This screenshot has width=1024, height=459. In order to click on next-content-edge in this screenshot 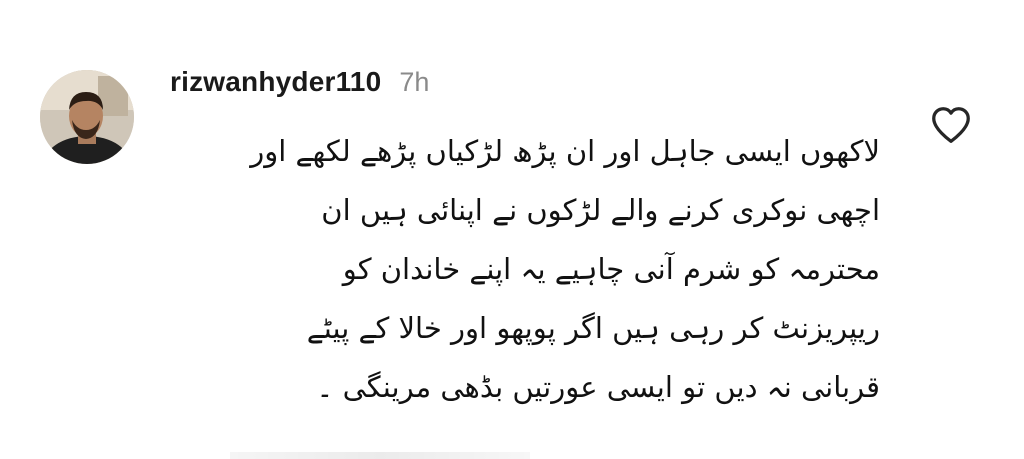, I will do `click(380, 455)`.